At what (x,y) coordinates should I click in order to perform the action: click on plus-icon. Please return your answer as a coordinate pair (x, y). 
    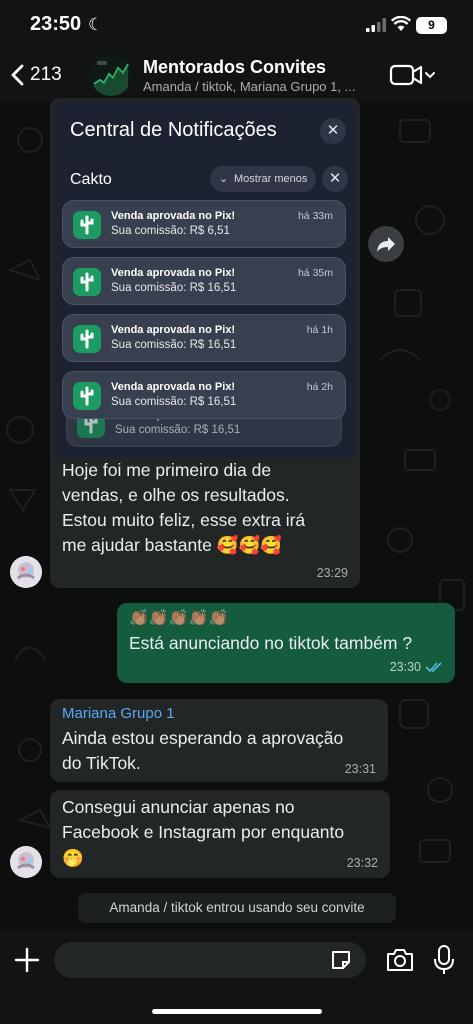
    Looking at the image, I should click on (27, 960).